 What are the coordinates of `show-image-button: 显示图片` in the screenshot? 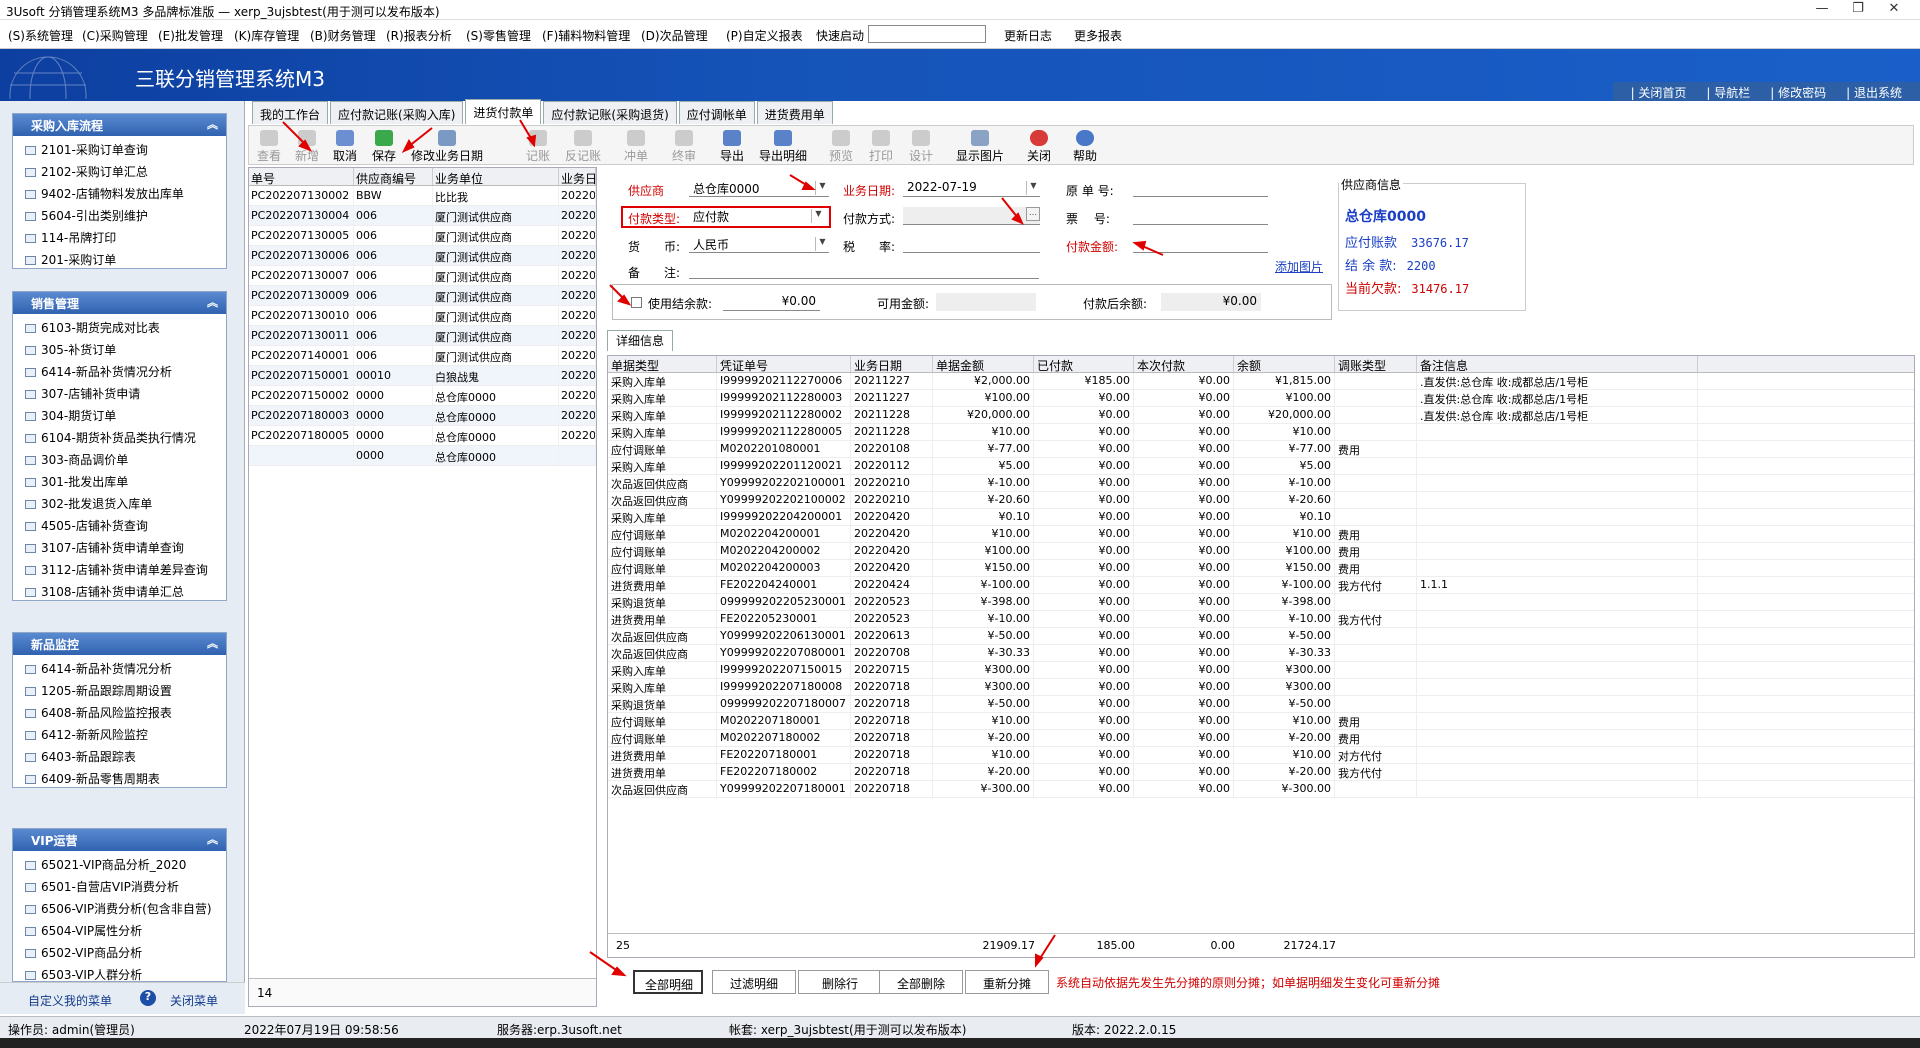 It's located at (980, 147).